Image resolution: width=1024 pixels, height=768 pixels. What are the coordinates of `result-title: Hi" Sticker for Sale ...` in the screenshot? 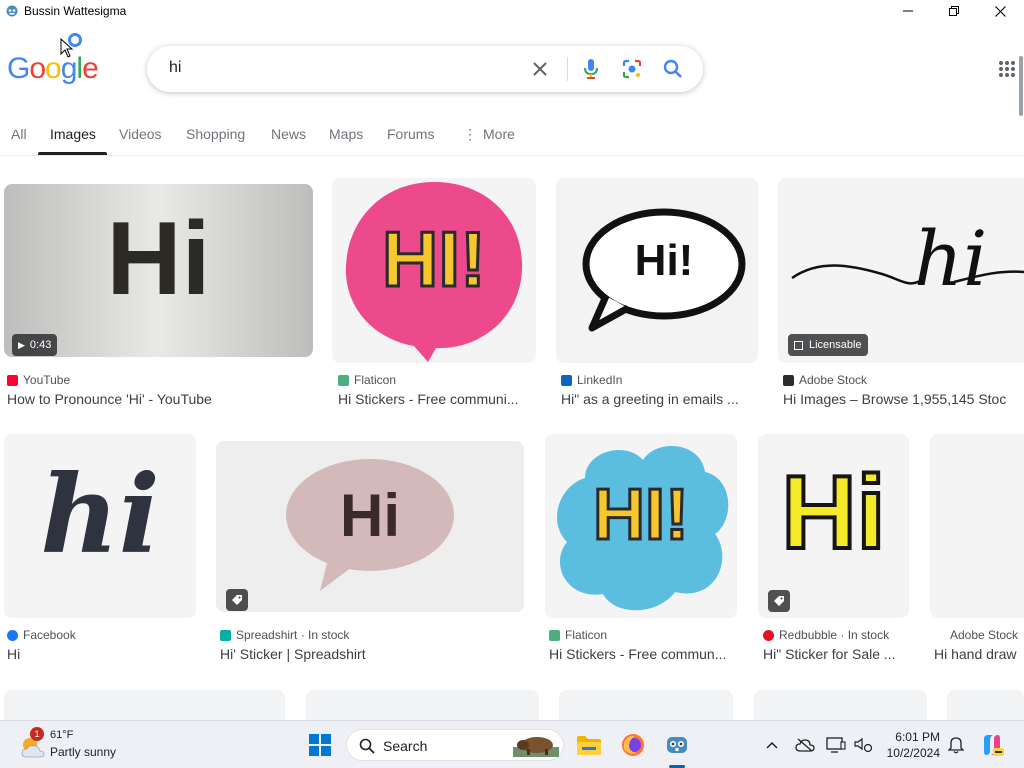 It's located at (837, 654).